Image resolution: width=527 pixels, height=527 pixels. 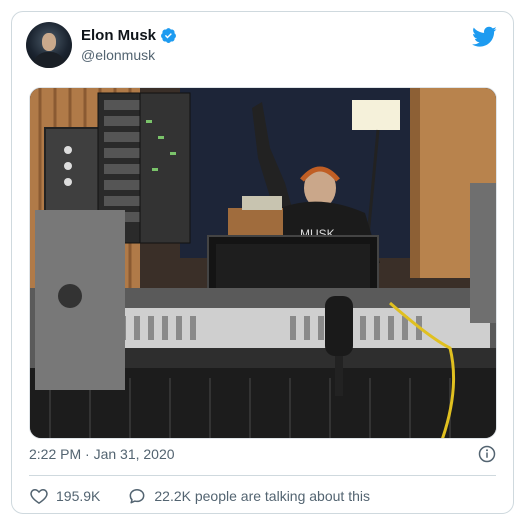 I want to click on author-avatar, so click(x=49, y=45).